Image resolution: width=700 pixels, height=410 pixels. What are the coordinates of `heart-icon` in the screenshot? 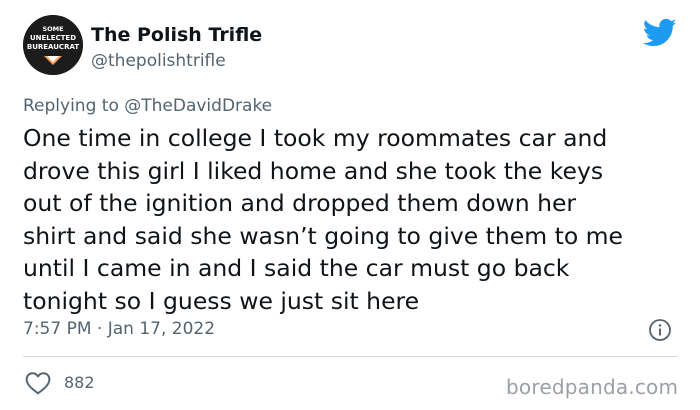 It's located at (38, 383).